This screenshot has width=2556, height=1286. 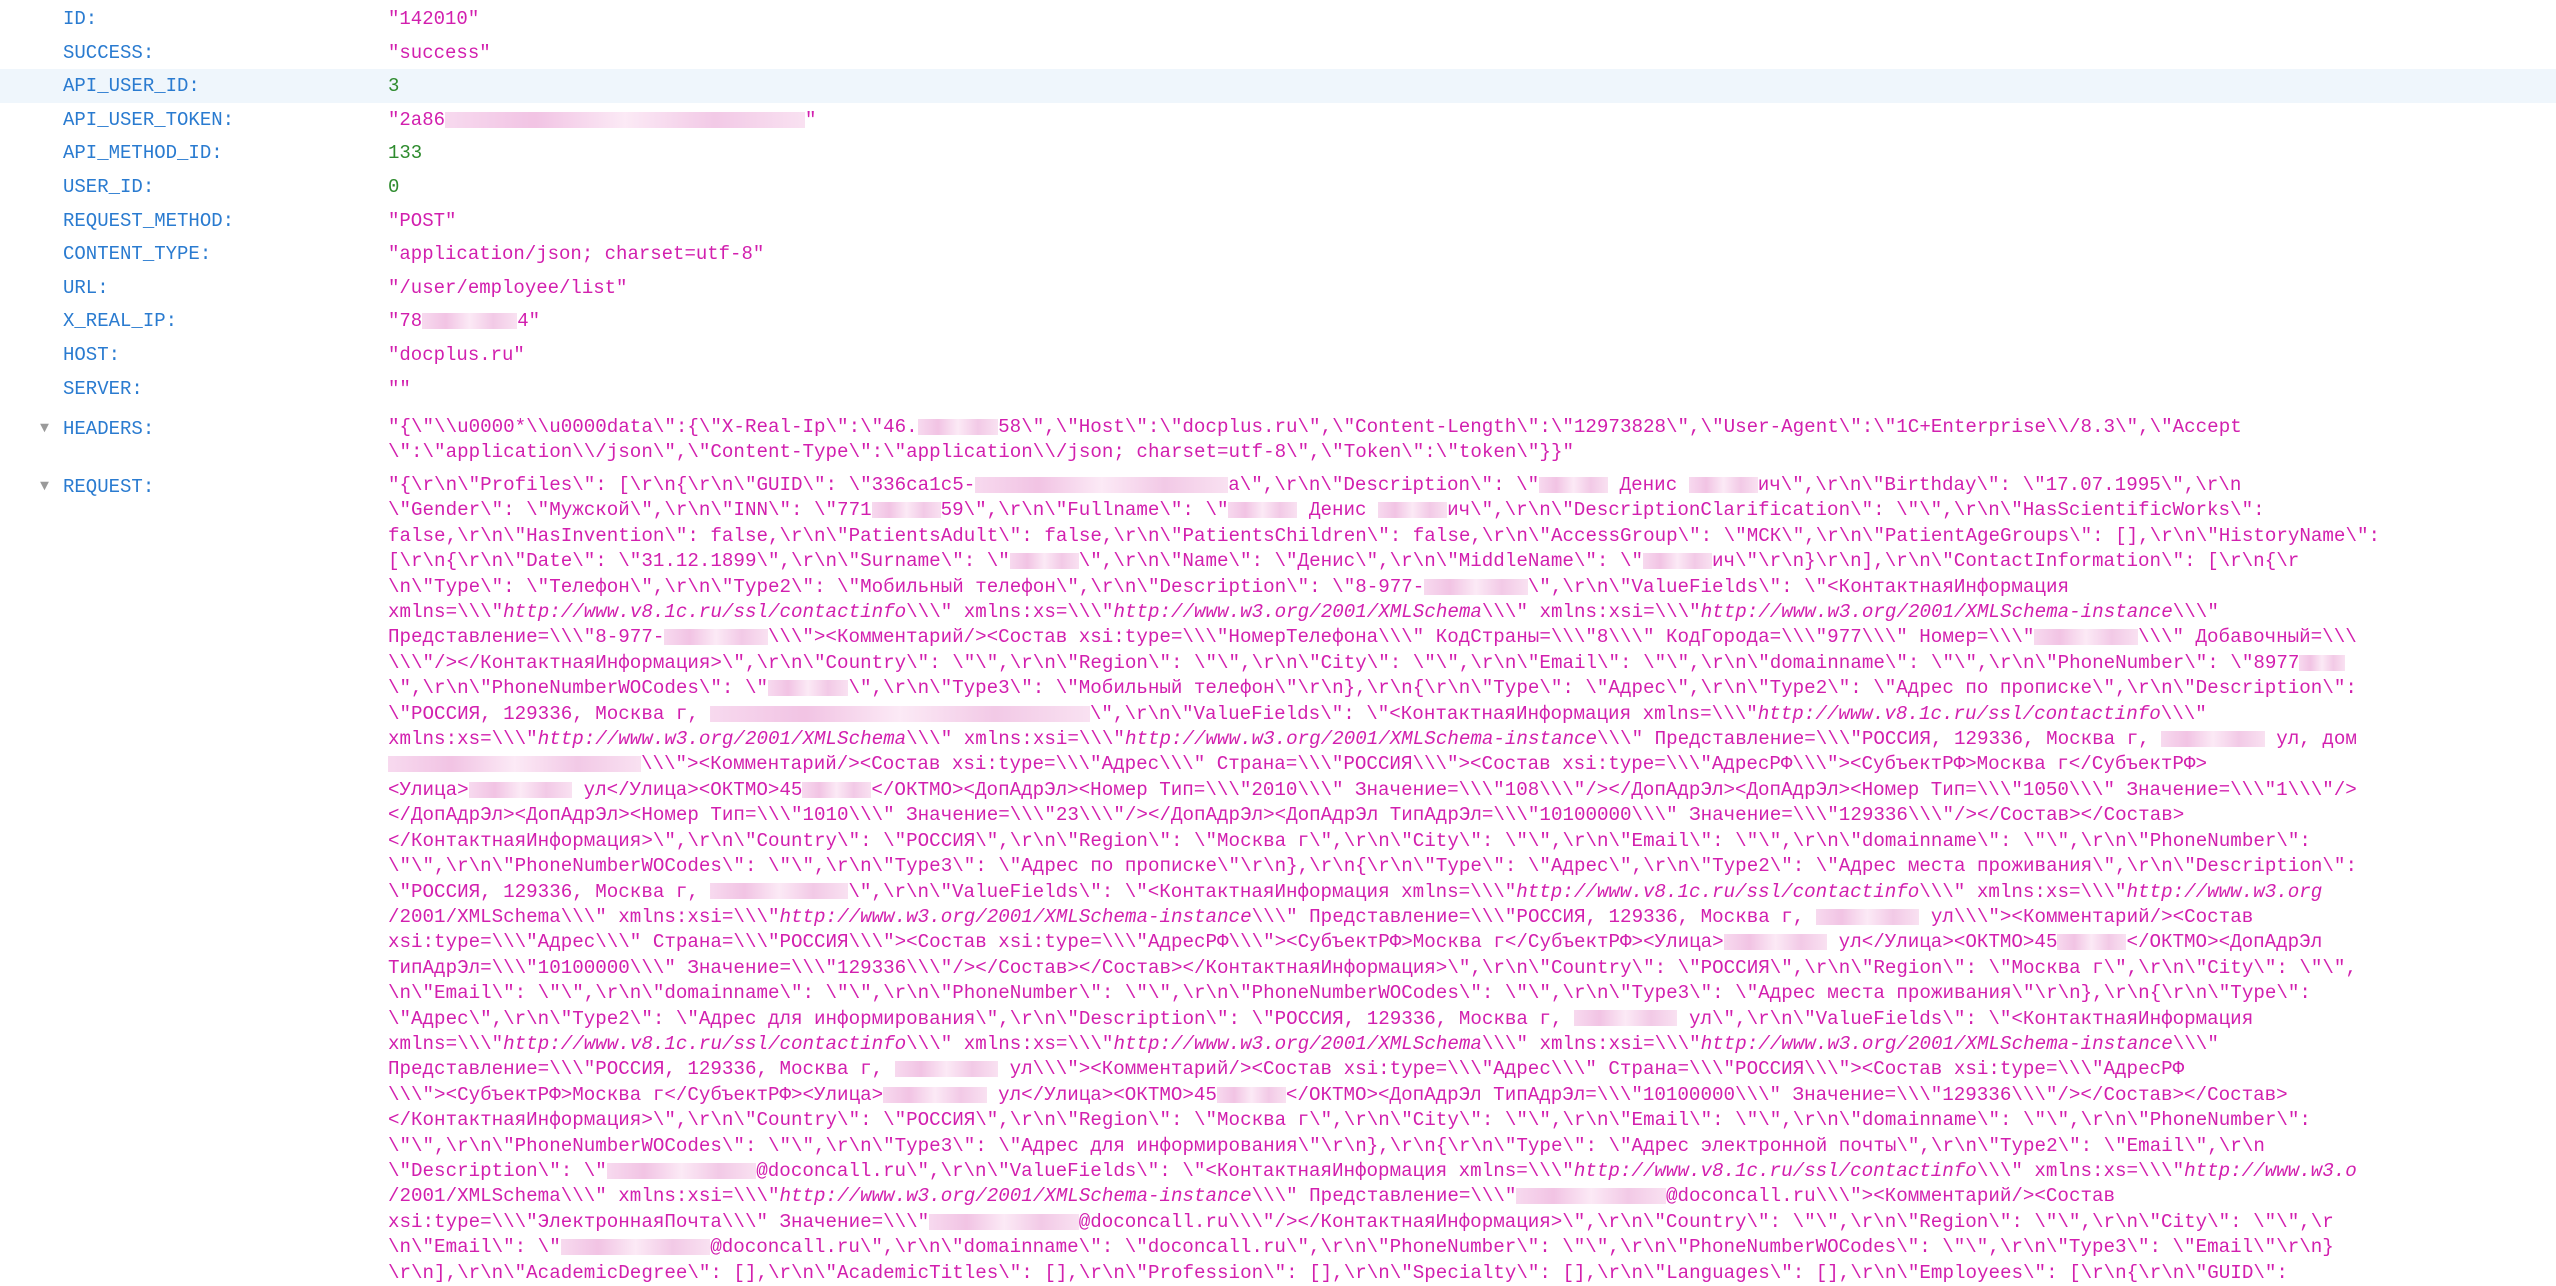 I want to click on field-value: "application/json; charset=utf-8", so click(x=576, y=254).